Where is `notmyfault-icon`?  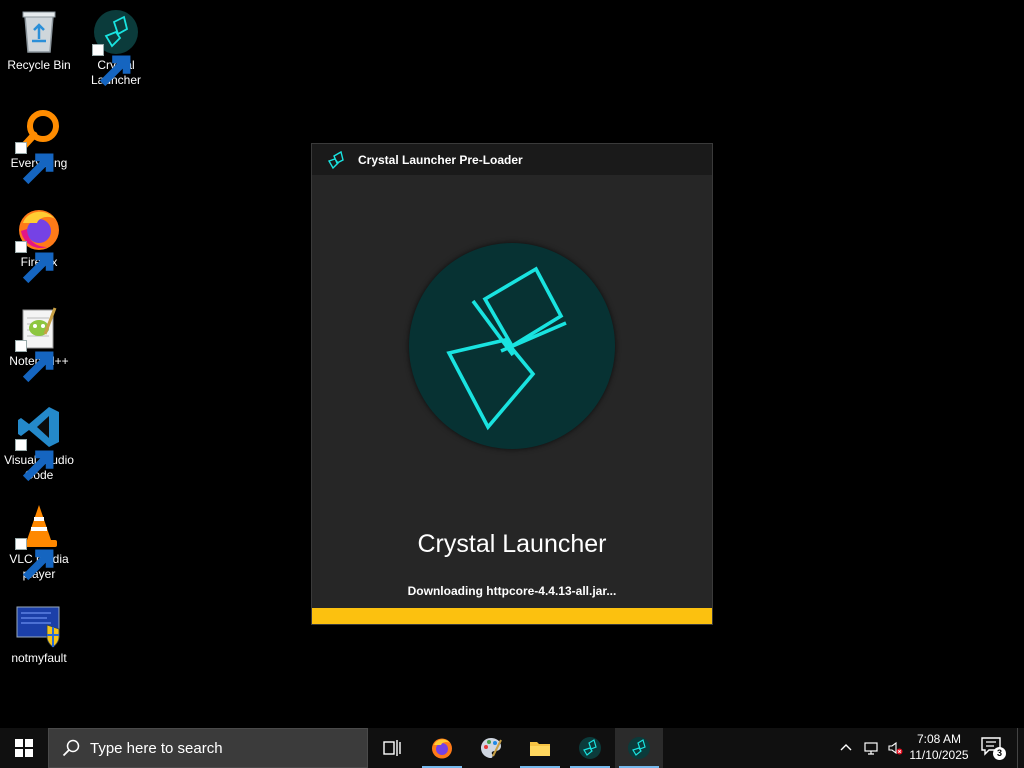
notmyfault-icon is located at coordinates (39, 625).